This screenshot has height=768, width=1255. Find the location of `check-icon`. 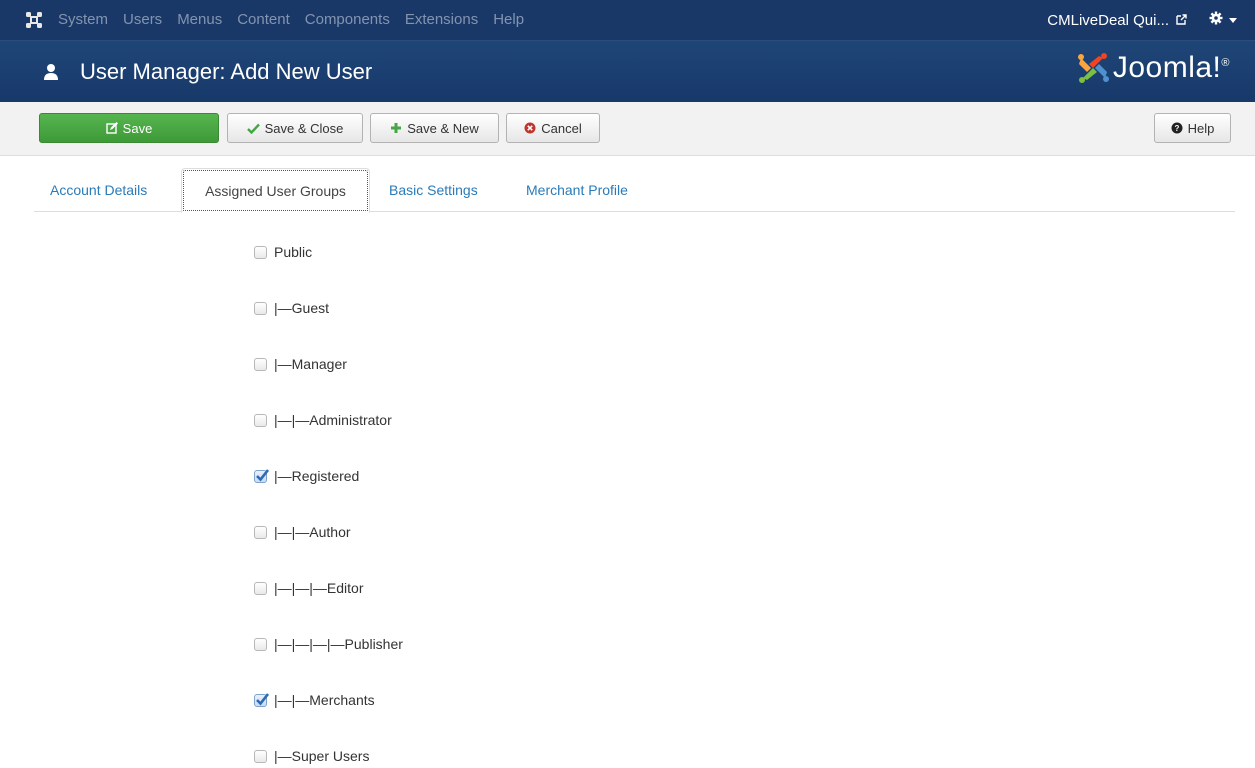

check-icon is located at coordinates (253, 128).